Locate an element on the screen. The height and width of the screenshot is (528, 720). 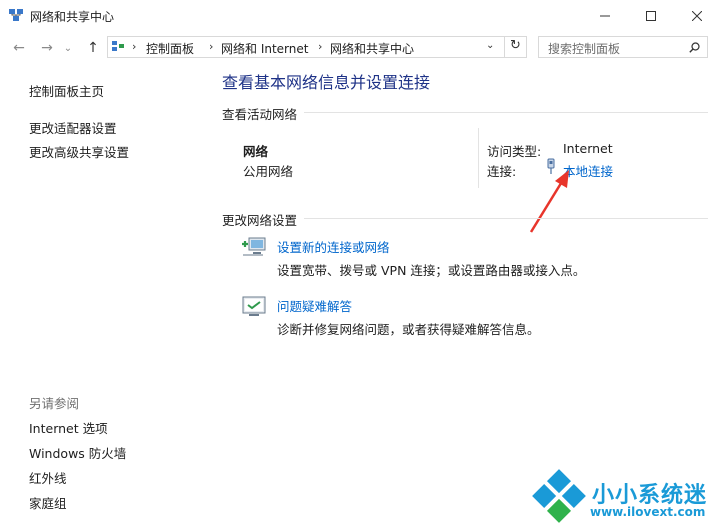
access-type-value: Internet is located at coordinates (588, 148).